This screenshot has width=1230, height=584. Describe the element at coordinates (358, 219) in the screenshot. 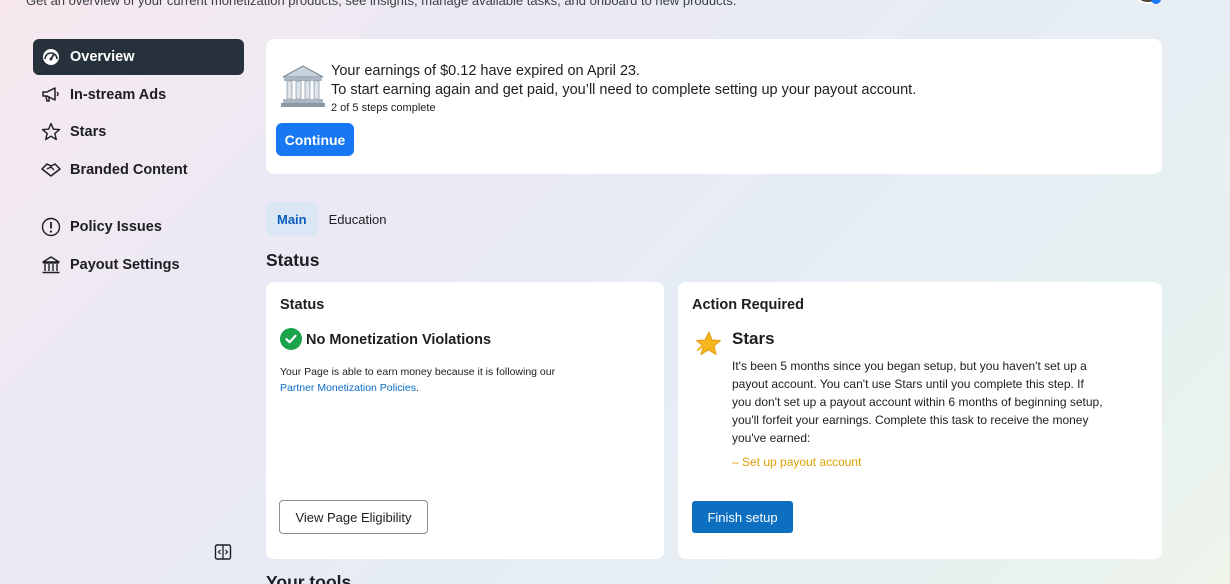

I see `tab-education: Education` at that location.